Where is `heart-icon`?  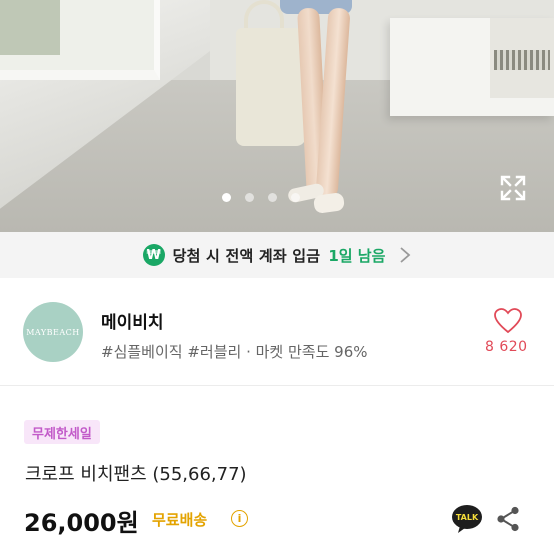 heart-icon is located at coordinates (508, 321).